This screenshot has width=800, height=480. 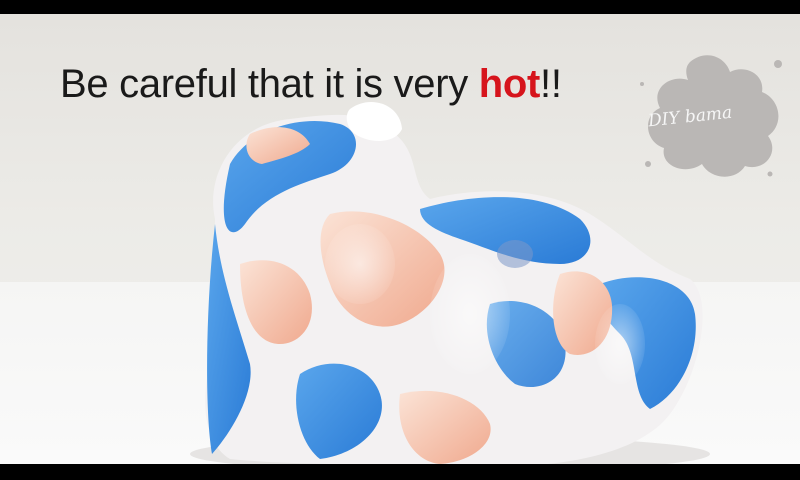 I want to click on caption-highlight: hot, so click(x=509, y=84).